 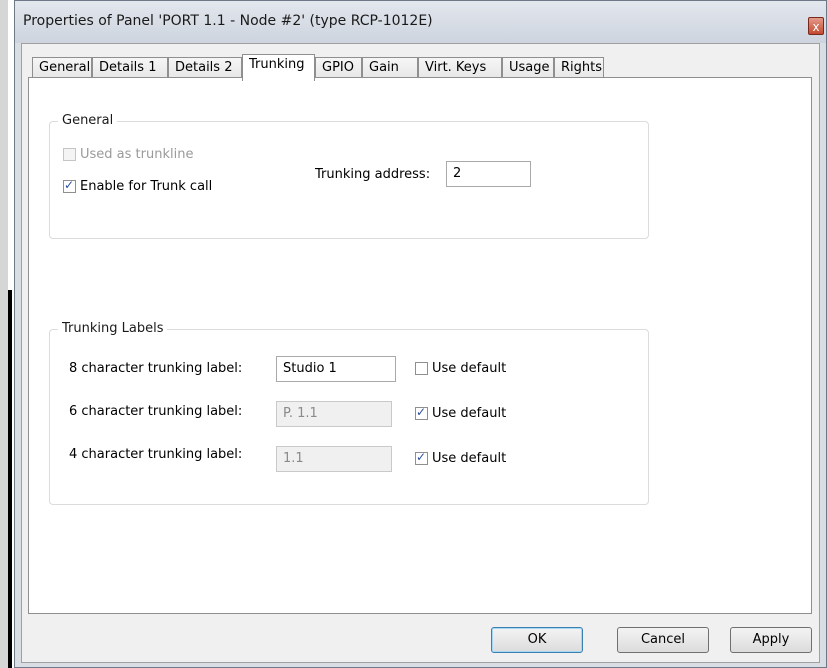 What do you see at coordinates (156, 368) in the screenshot?
I see `label-8char-caption: 8 character trunking label:` at bounding box center [156, 368].